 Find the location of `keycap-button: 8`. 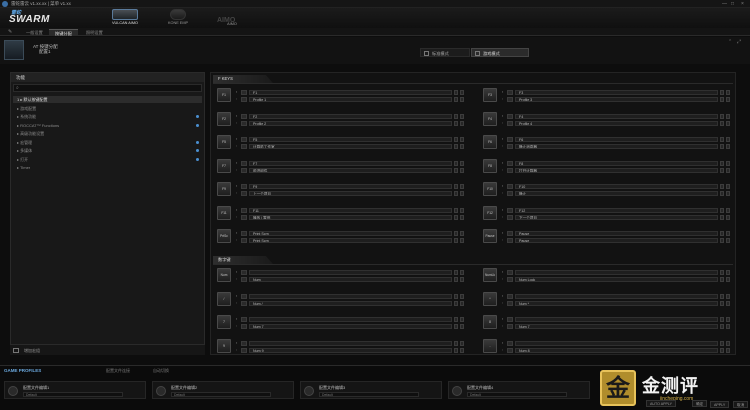

keycap-button: 8 is located at coordinates (490, 322).